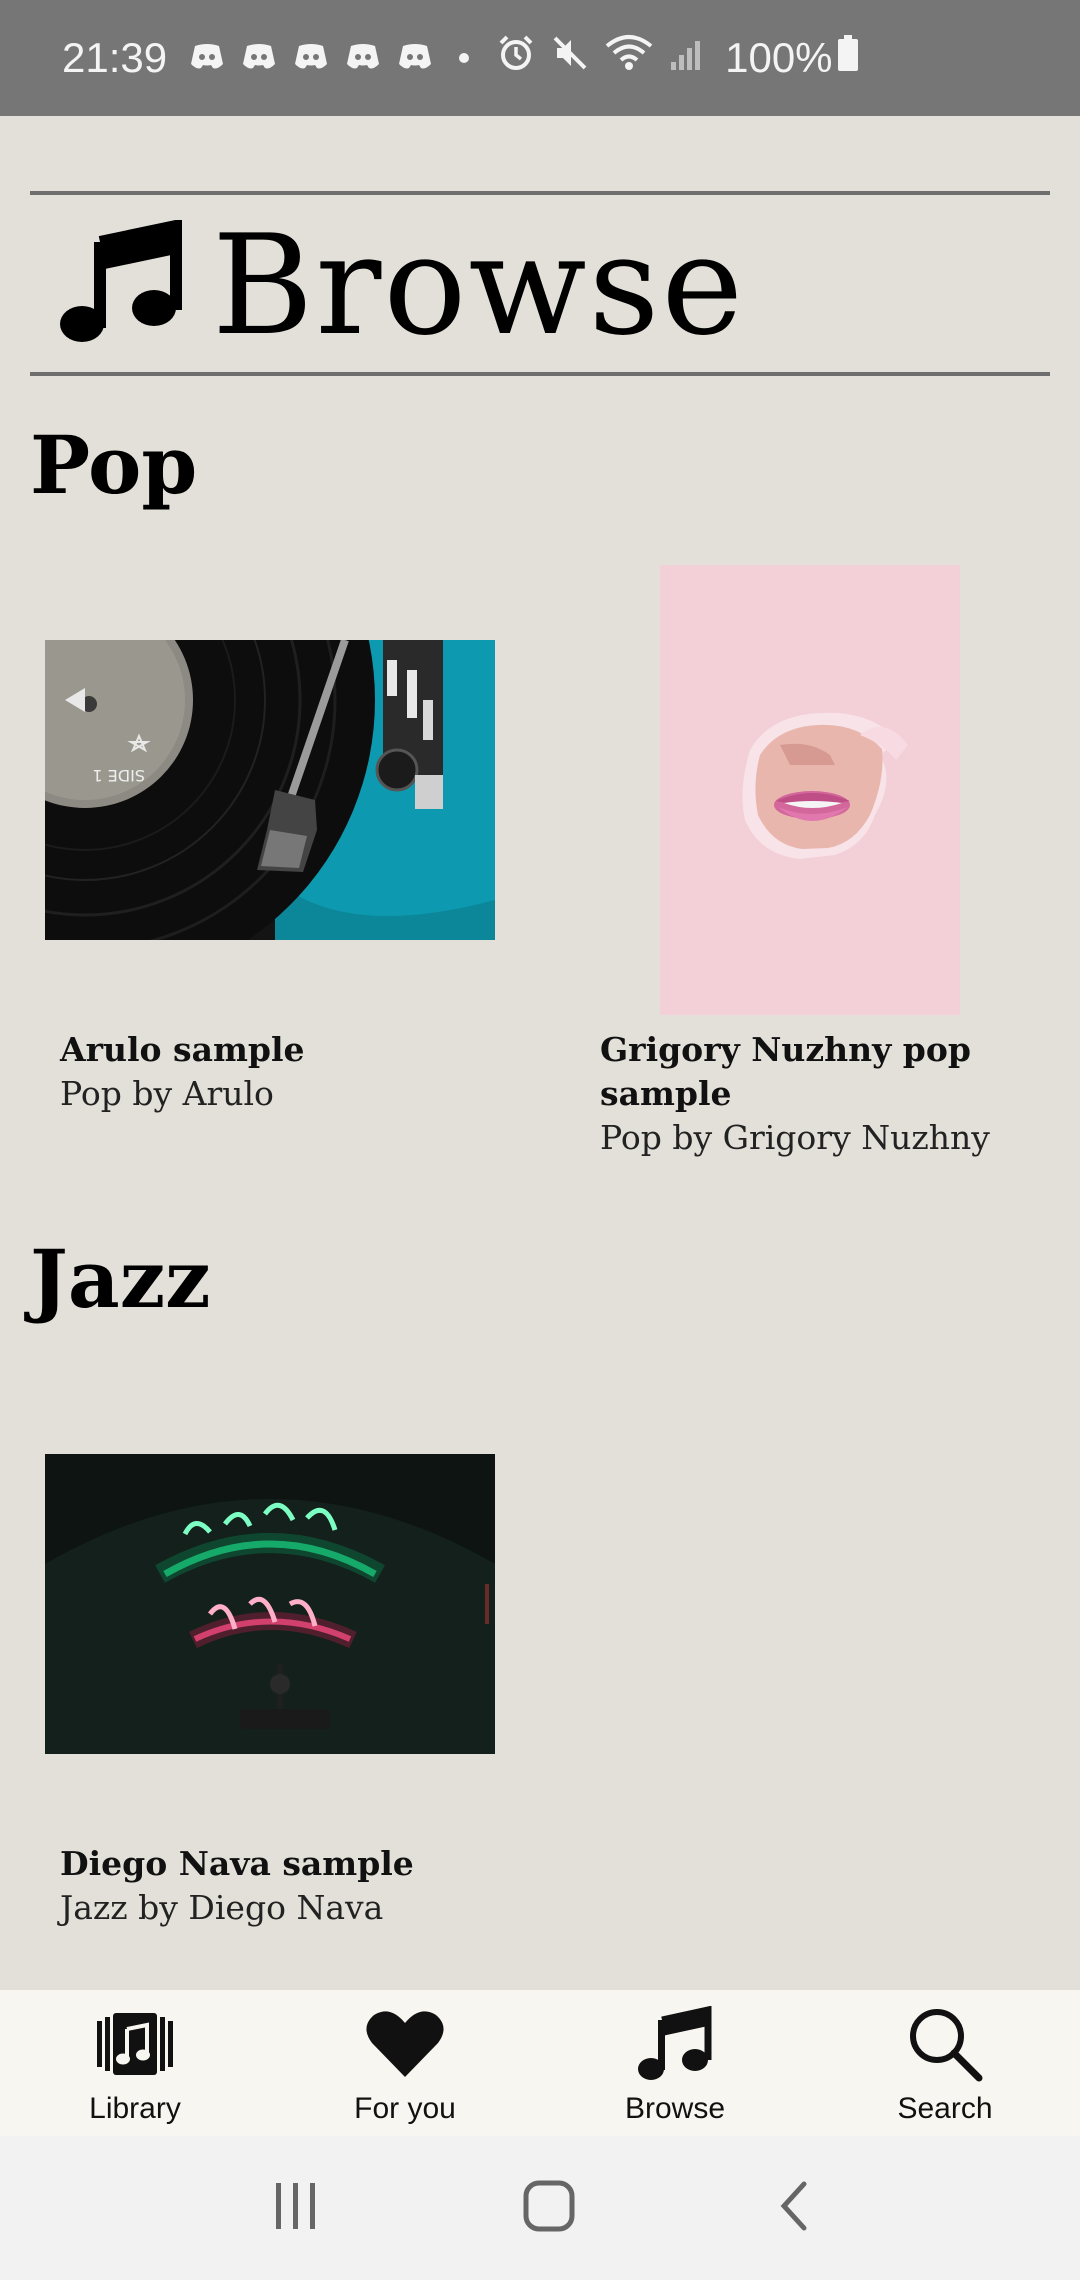 Image resolution: width=1080 pixels, height=2280 pixels. I want to click on library-icon, so click(135, 2044).